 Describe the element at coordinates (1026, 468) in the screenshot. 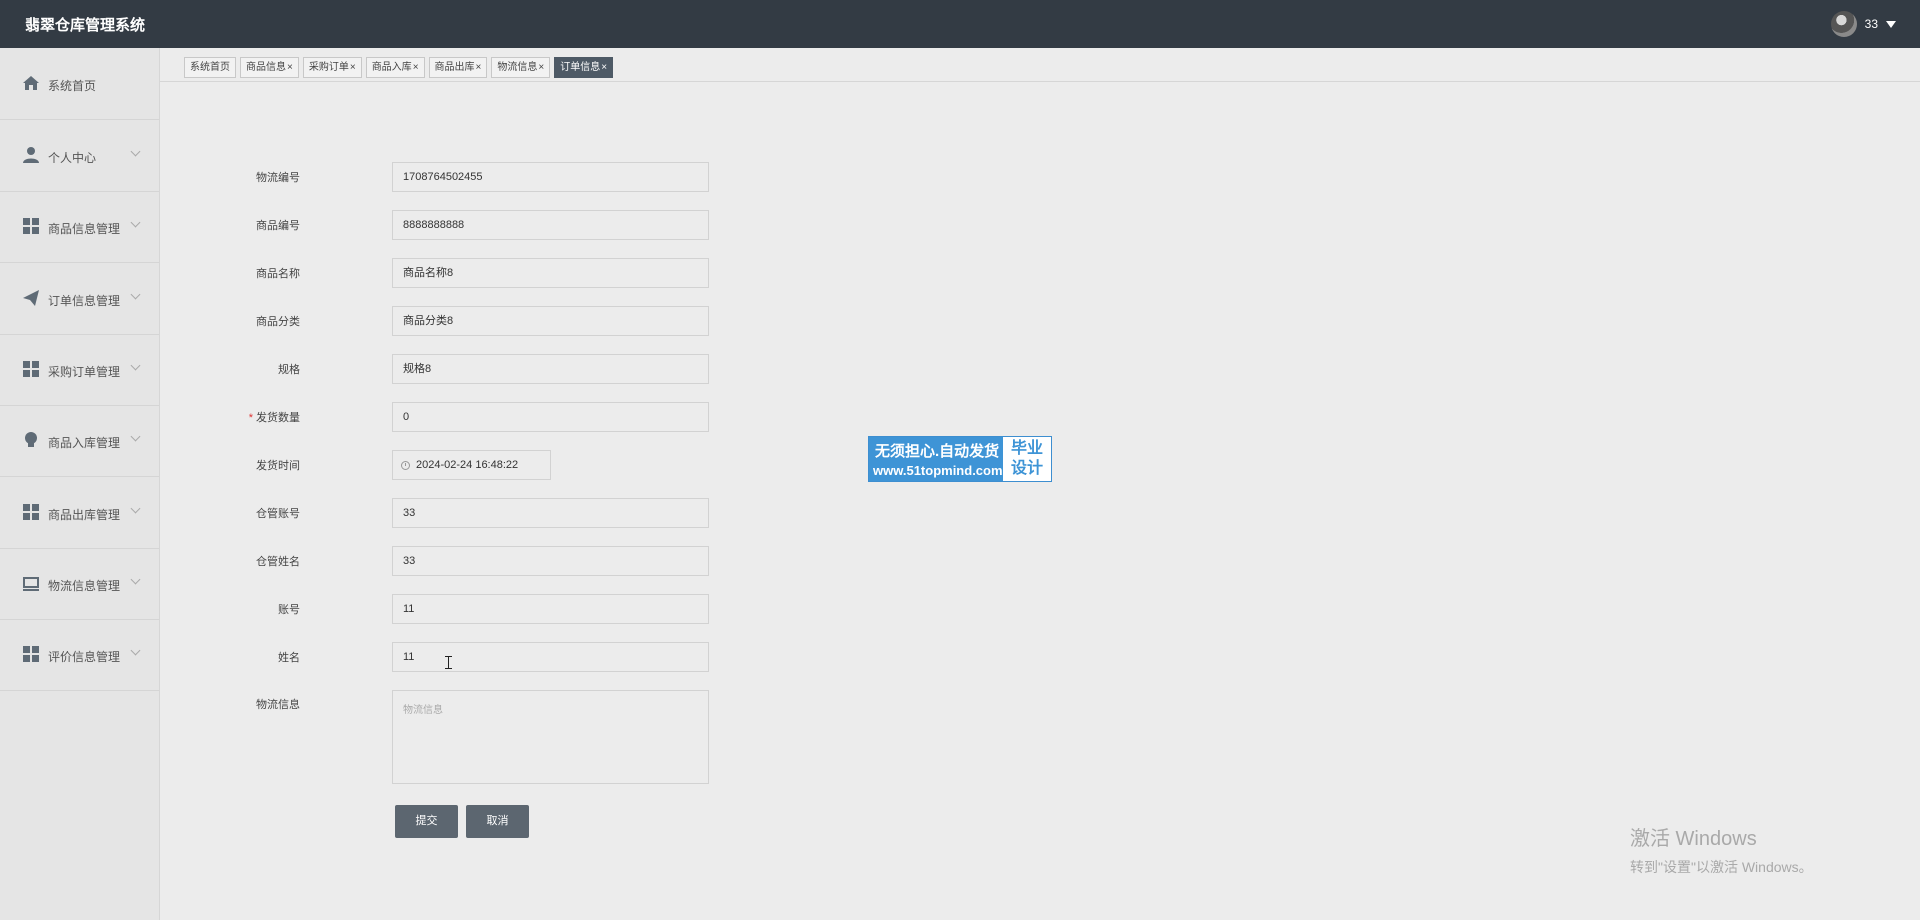

I see `promo-right2: 设计` at that location.